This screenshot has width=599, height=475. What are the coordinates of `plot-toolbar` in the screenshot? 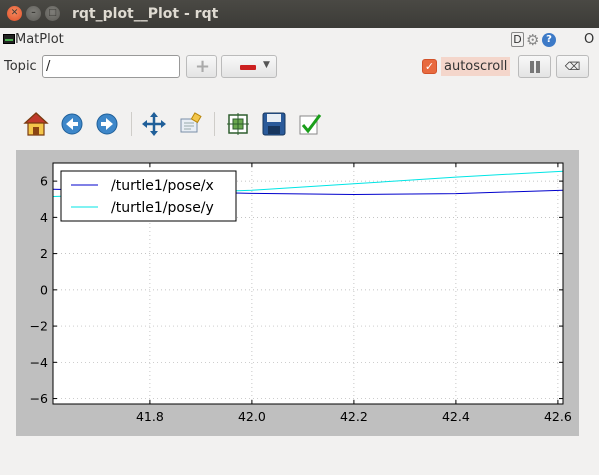 It's located at (299, 124).